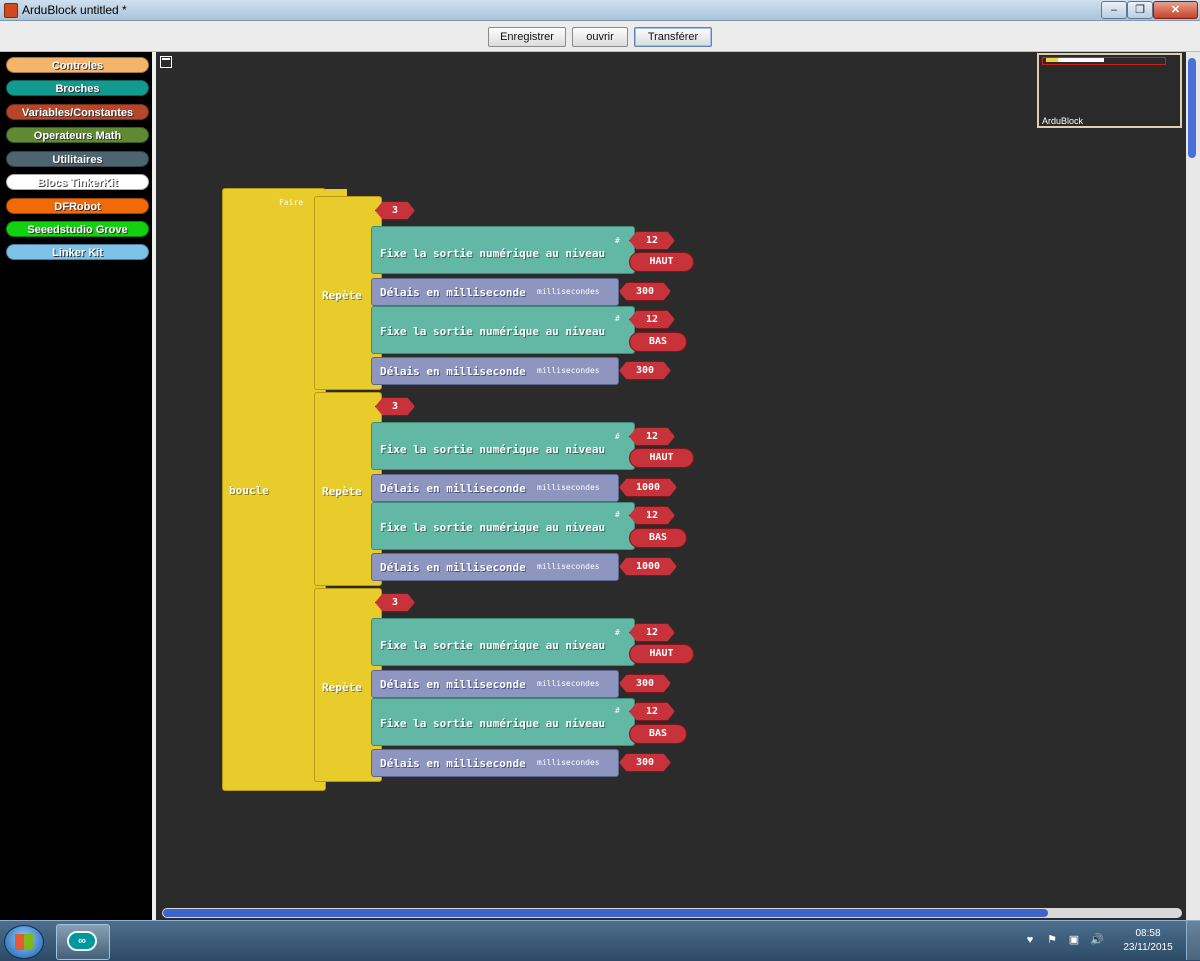 The image size is (1200, 961). Describe the element at coordinates (1063, 121) in the screenshot. I see `minimap-label: ArduBlock` at that location.